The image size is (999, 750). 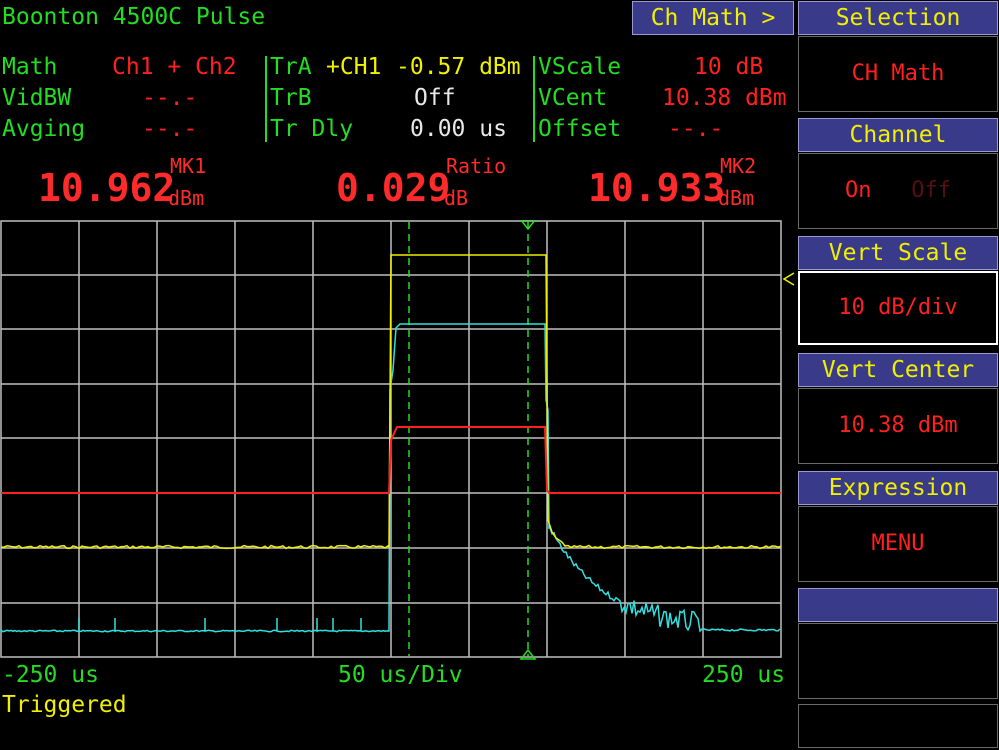 What do you see at coordinates (188, 166) in the screenshot?
I see `mk1-label: MK1` at bounding box center [188, 166].